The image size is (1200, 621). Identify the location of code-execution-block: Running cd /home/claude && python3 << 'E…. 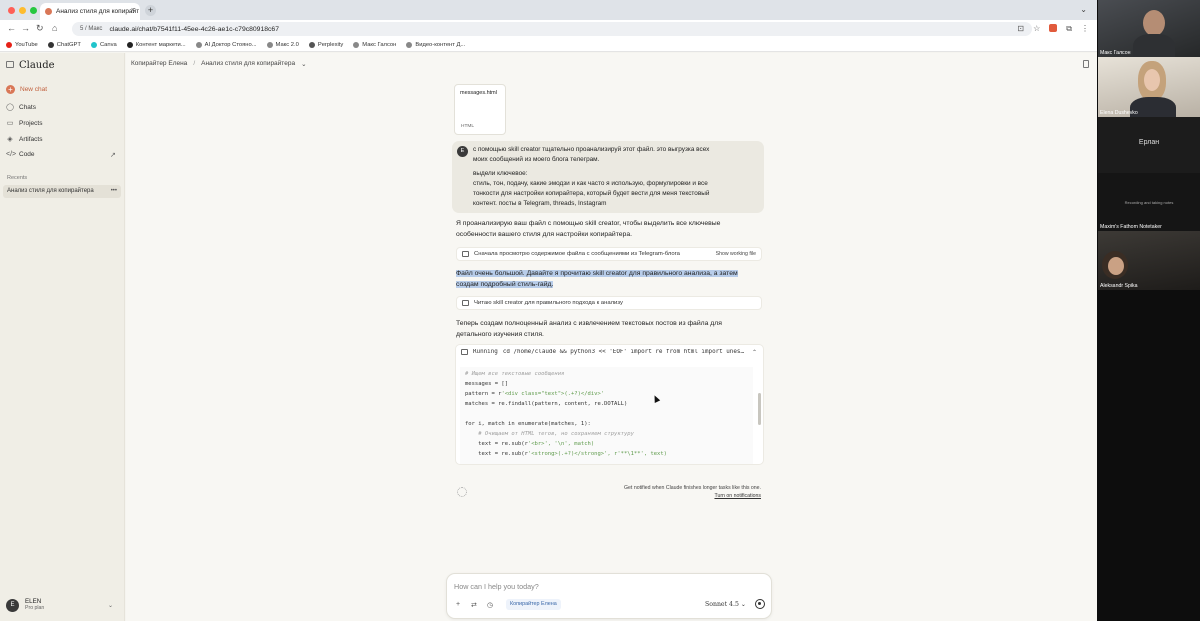
(609, 404).